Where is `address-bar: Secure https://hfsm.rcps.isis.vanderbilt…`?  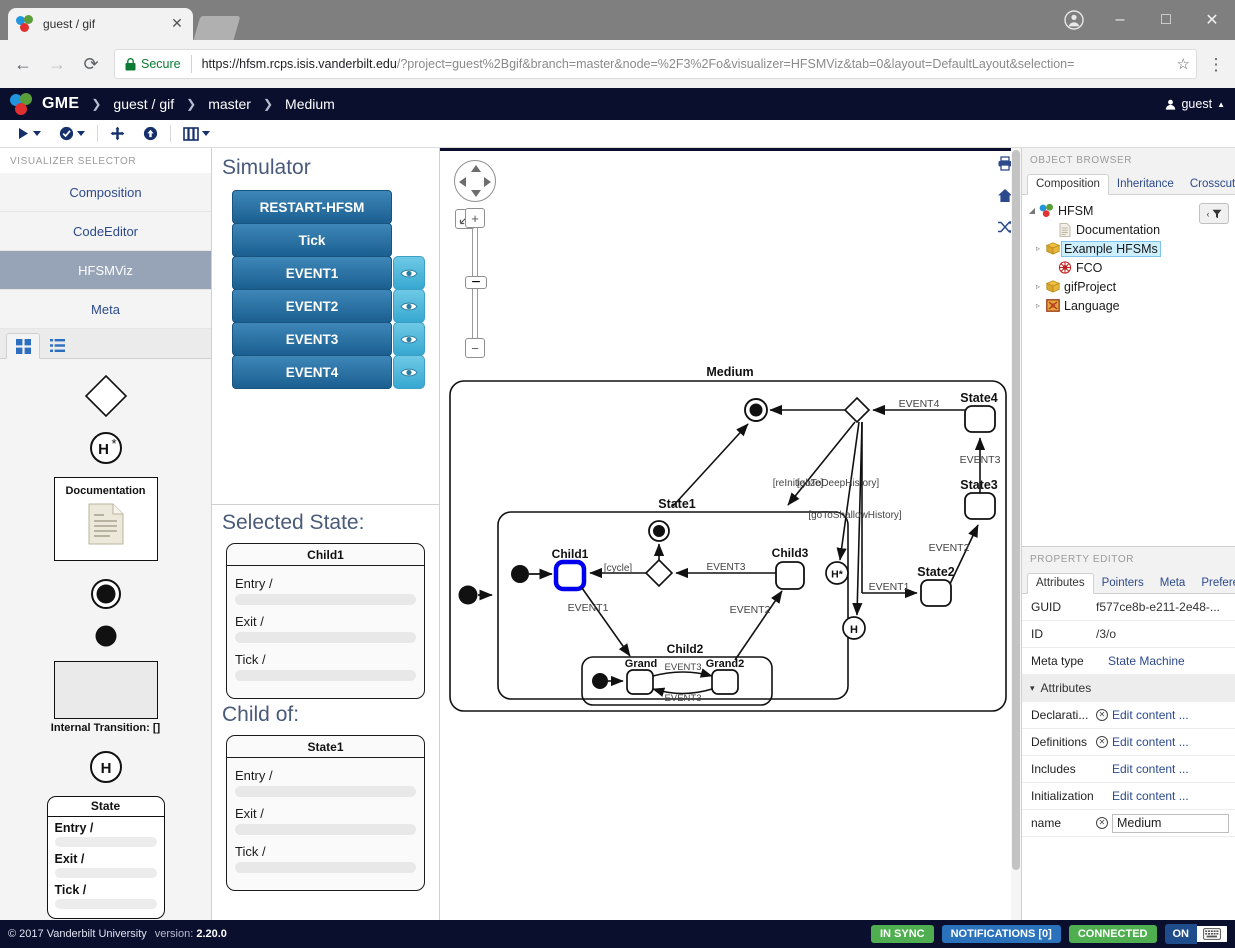
address-bar: Secure https://hfsm.rcps.isis.vanderbilt… is located at coordinates (655, 64).